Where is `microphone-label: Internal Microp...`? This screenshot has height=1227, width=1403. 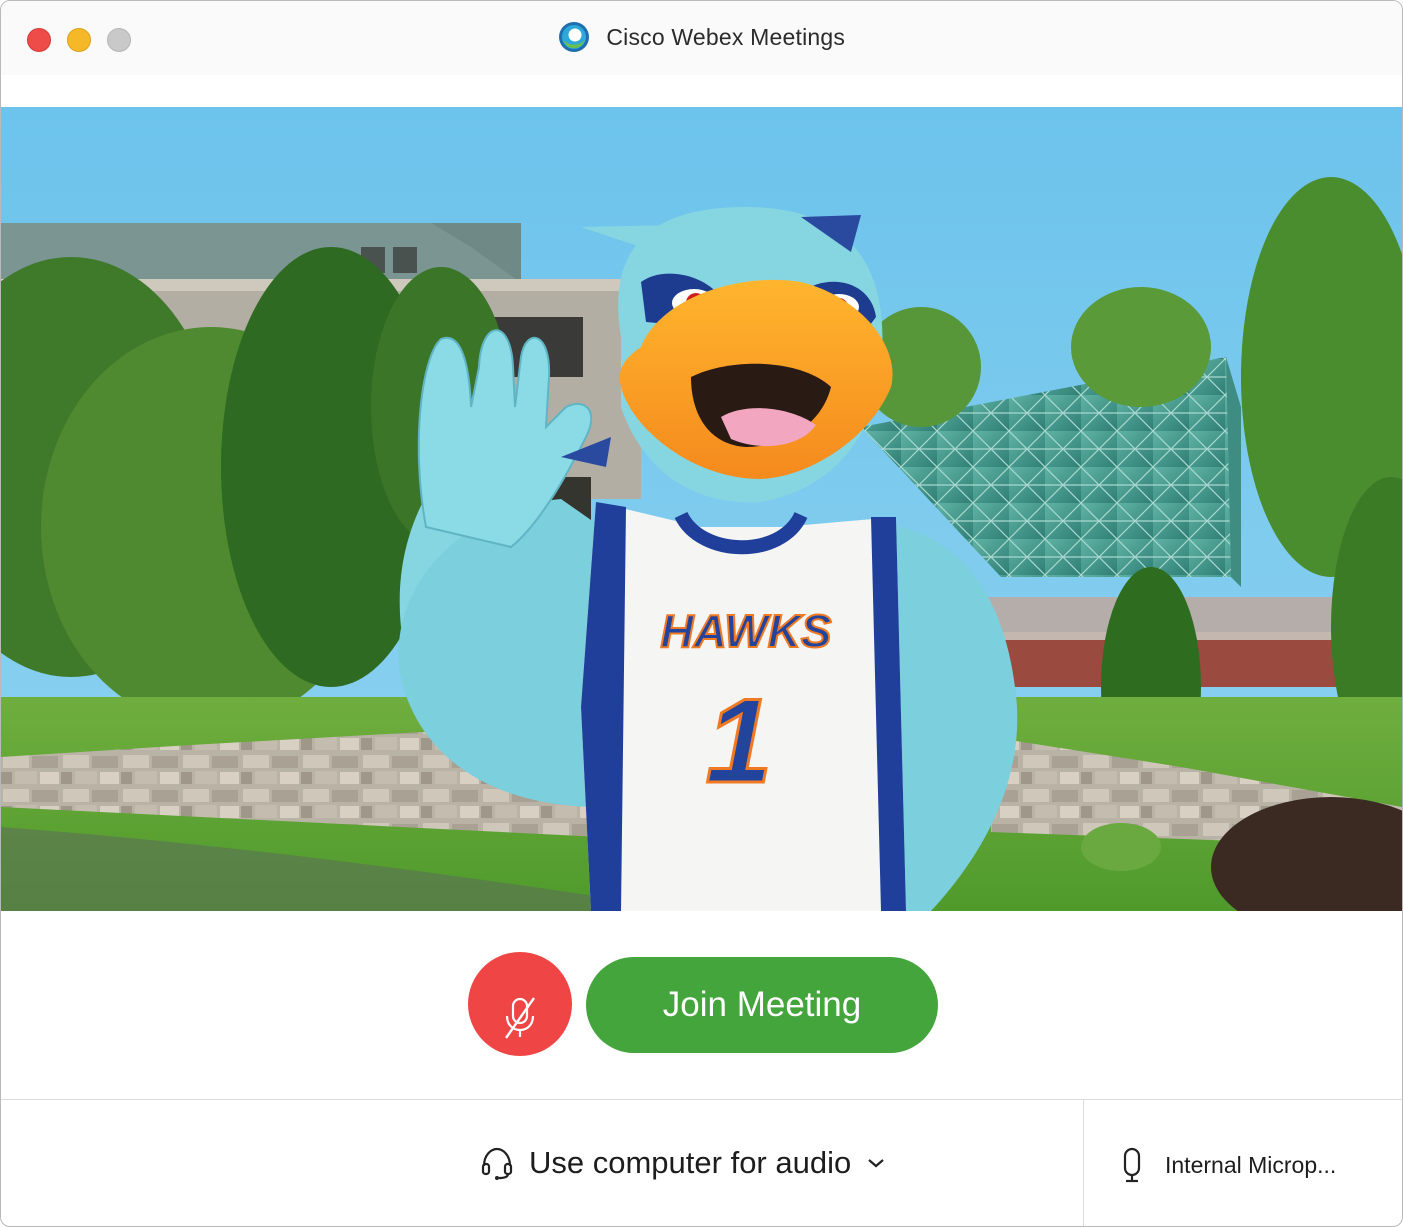 microphone-label: Internal Microp... is located at coordinates (1251, 1164).